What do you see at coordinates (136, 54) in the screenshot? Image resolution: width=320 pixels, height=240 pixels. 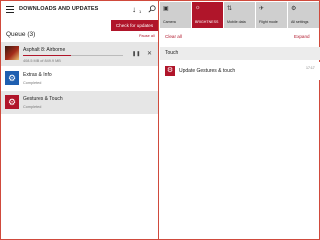 I see `pause-icon: ❚❚` at bounding box center [136, 54].